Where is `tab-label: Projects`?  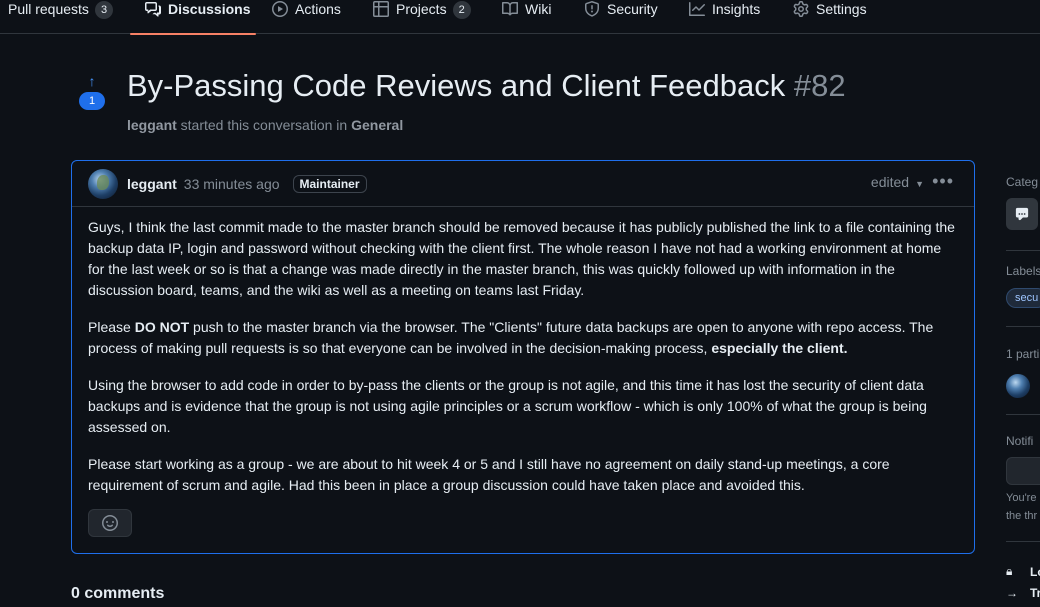
tab-label: Projects is located at coordinates (421, 9).